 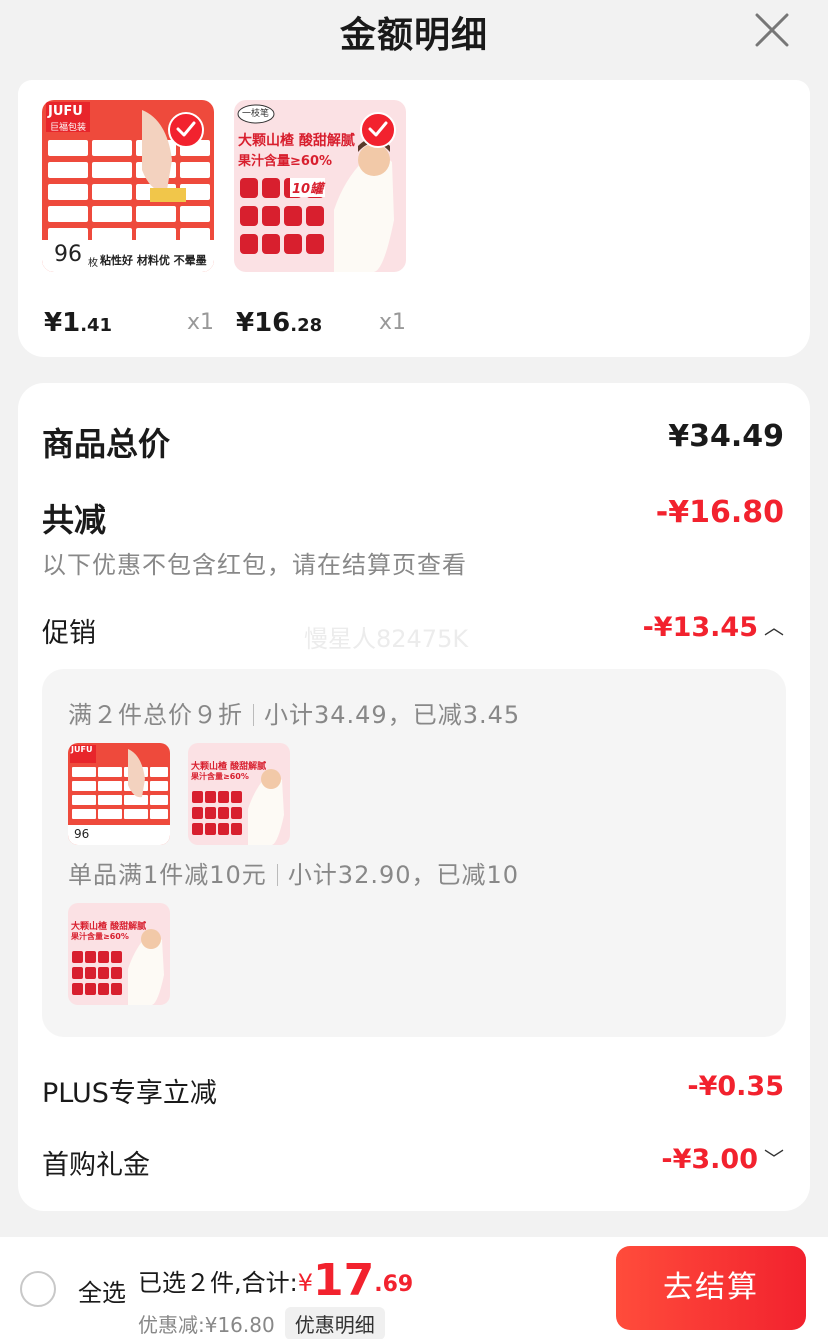 I want to click on thumb-count: 96, so click(x=68, y=254).